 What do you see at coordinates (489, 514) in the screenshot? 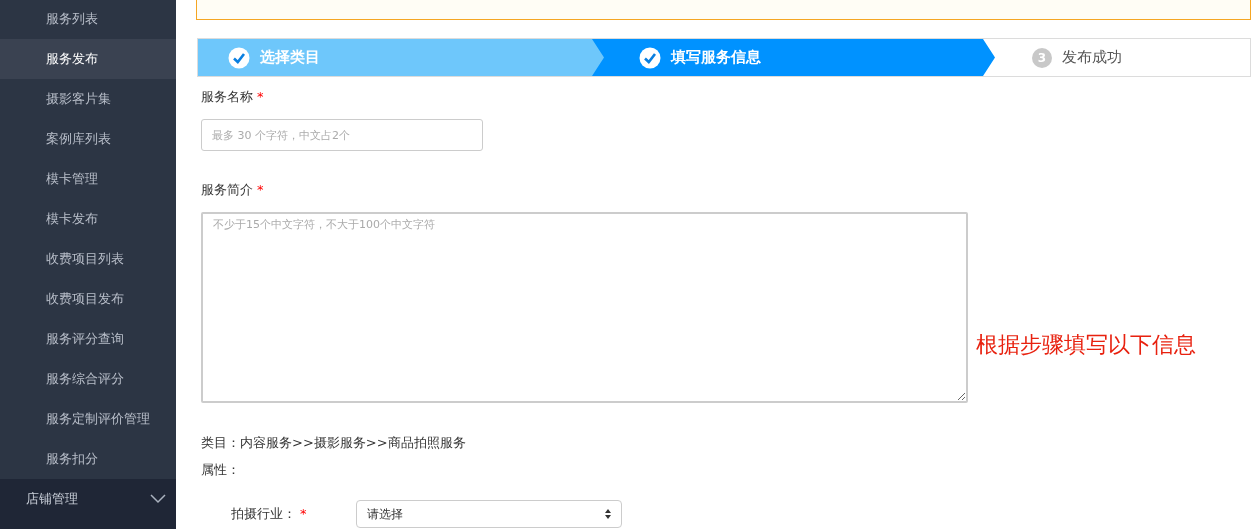
I see `industry-select: 请选择` at bounding box center [489, 514].